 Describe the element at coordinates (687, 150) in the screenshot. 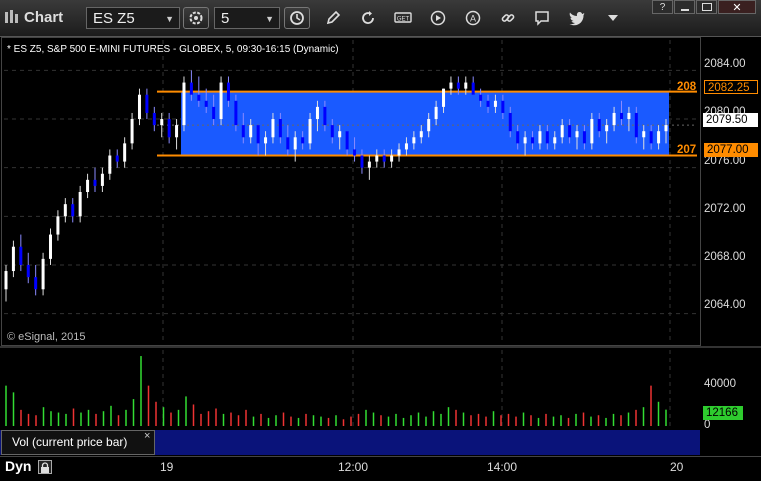

I see `lower-line-label: 207` at that location.